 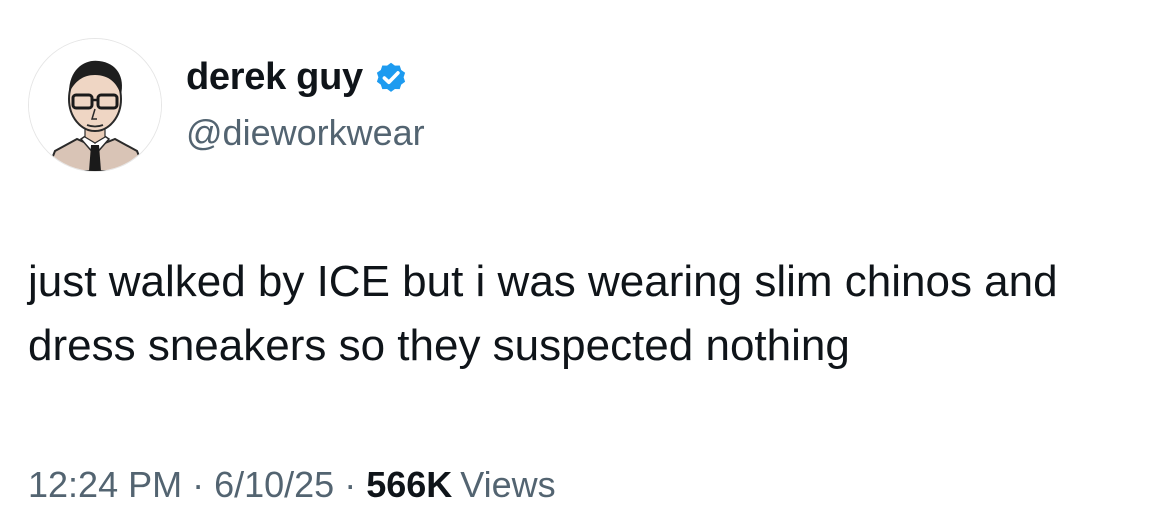 What do you see at coordinates (105, 484) in the screenshot?
I see `tweet-time: 12:24 PM` at bounding box center [105, 484].